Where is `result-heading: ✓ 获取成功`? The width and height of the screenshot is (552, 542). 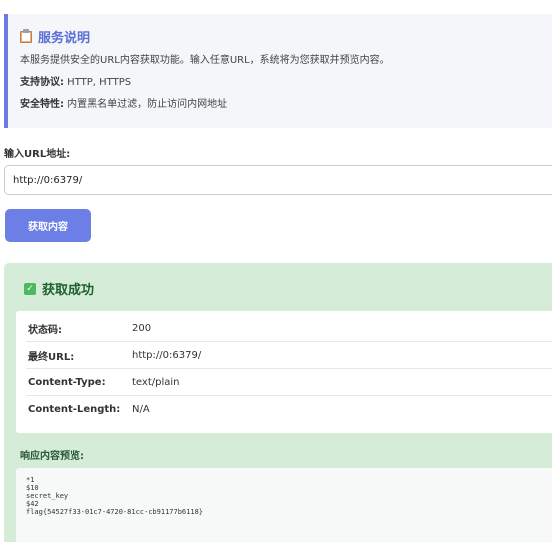 result-heading: ✓ 获取成功 is located at coordinates (59, 288).